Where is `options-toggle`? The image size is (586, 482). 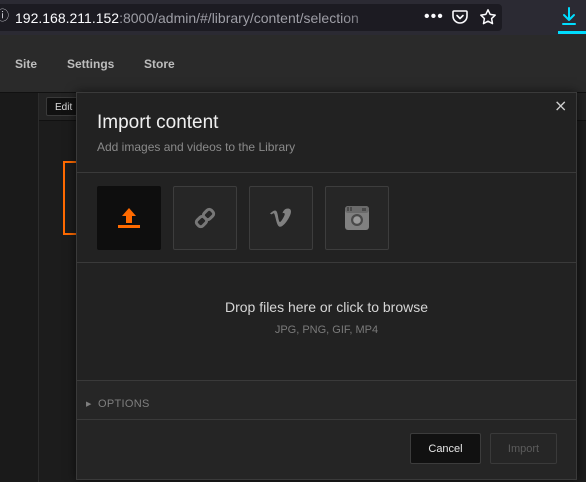
options-toggle is located at coordinates (326, 400).